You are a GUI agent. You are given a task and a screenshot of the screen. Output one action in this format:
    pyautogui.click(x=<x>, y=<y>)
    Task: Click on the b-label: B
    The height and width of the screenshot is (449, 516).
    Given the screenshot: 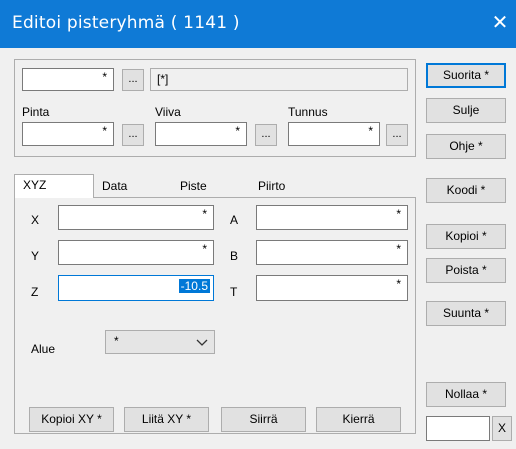 What is the action you would take?
    pyautogui.click(x=234, y=256)
    